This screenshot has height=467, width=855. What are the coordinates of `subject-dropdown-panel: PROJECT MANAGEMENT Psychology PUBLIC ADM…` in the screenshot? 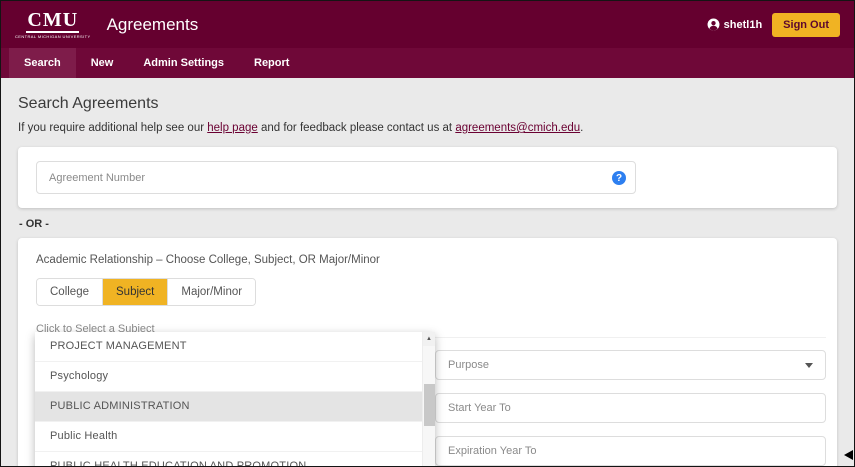 It's located at (235, 399).